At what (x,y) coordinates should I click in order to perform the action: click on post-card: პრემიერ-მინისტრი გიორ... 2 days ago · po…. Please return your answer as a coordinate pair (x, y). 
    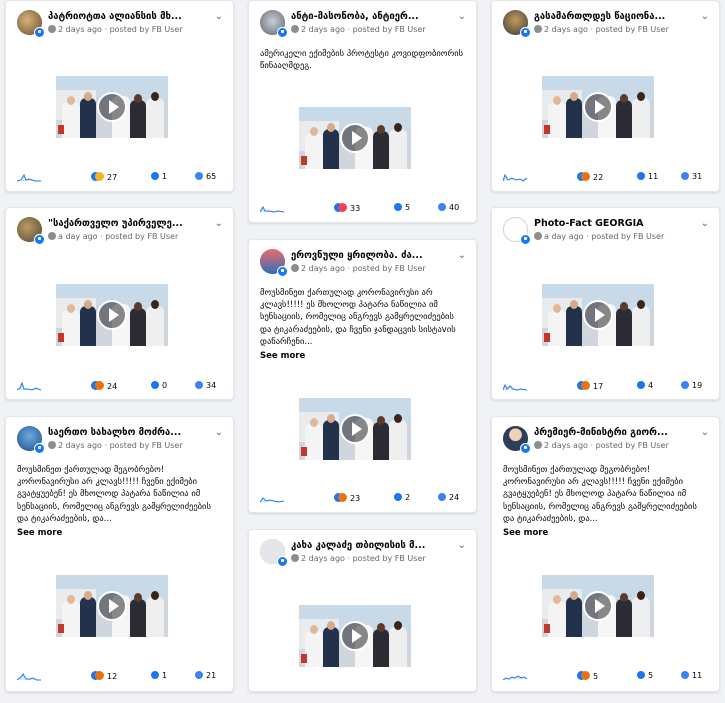
    Looking at the image, I should click on (605, 554).